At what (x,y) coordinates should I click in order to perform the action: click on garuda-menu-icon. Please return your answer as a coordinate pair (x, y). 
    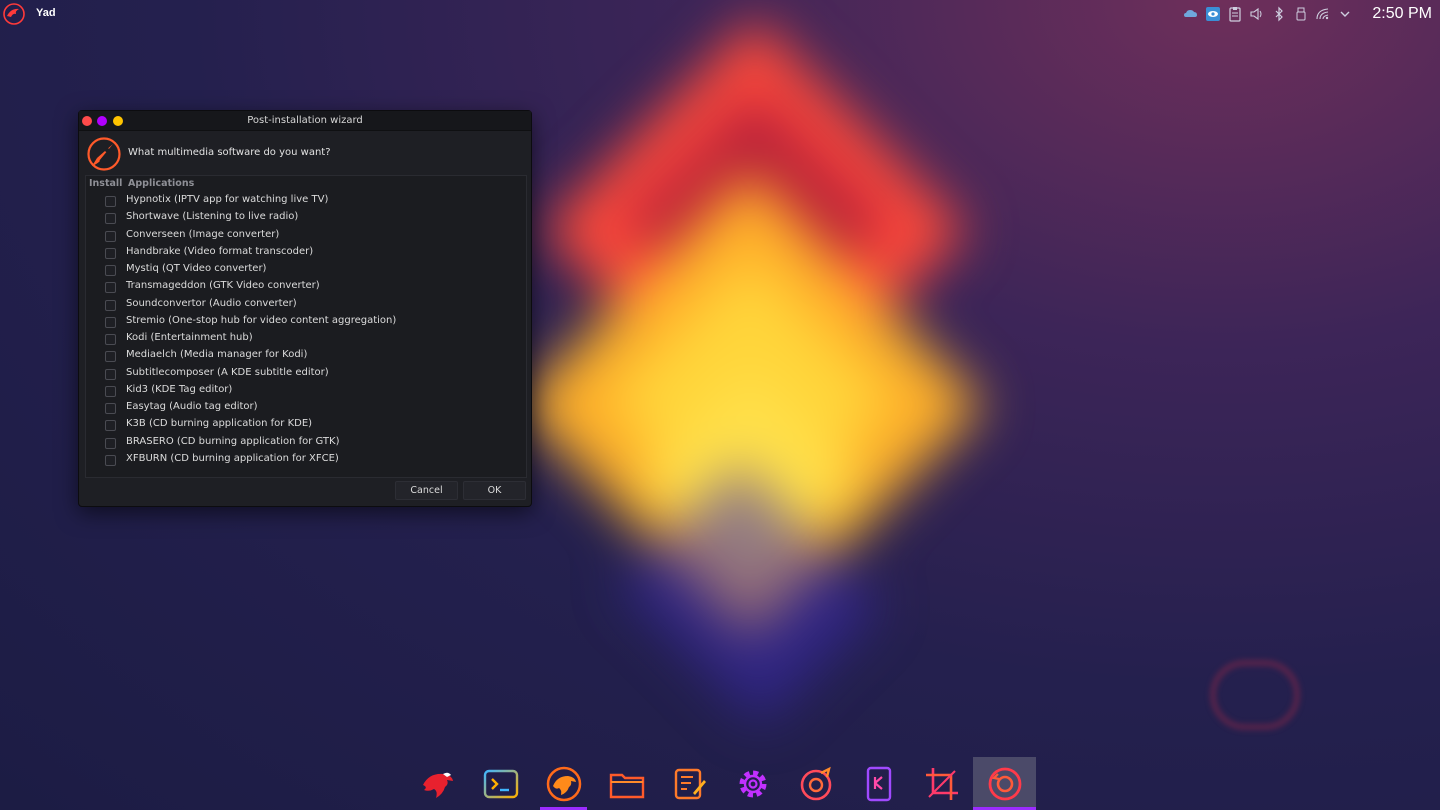
    Looking at the image, I should click on (14, 14).